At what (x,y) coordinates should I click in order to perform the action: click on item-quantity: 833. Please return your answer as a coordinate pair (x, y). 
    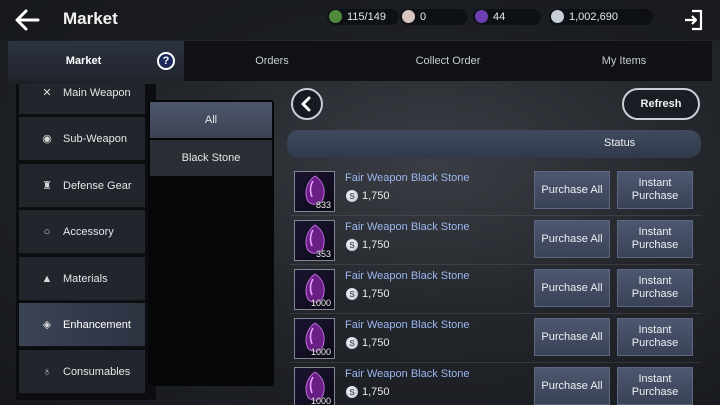
    Looking at the image, I should click on (323, 205).